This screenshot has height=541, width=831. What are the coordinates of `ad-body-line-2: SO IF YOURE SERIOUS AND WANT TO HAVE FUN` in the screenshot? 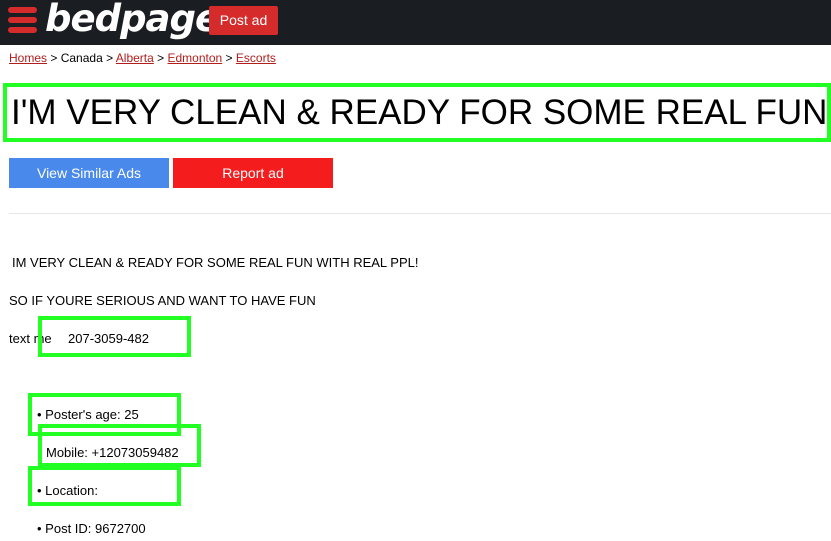 It's located at (162, 300).